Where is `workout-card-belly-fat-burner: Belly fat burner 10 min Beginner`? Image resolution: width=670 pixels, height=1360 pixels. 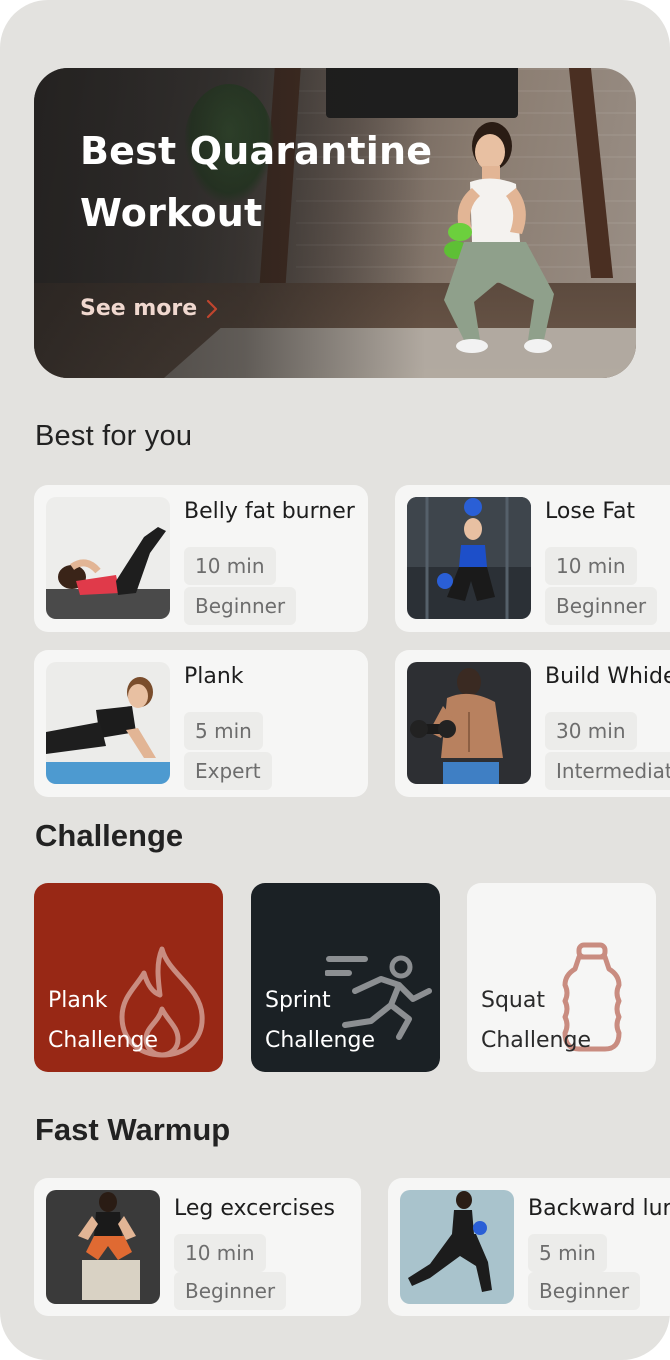
workout-card-belly-fat-burner: Belly fat burner 10 min Beginner is located at coordinates (201, 558).